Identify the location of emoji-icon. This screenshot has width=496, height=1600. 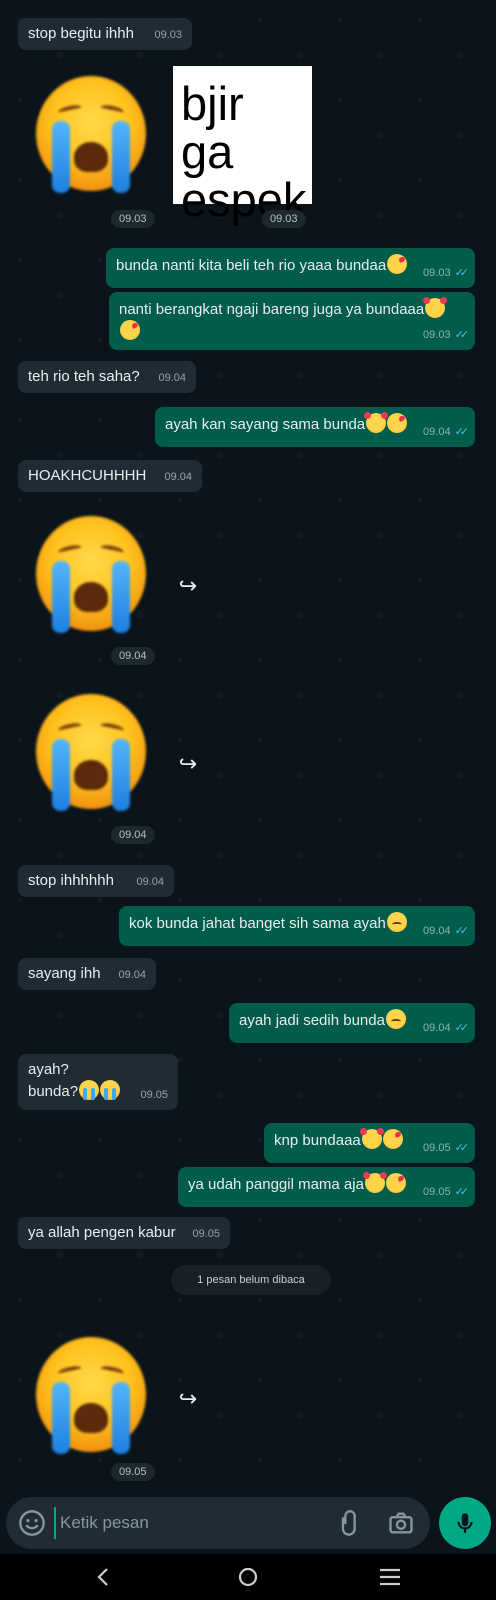
(32, 1523).